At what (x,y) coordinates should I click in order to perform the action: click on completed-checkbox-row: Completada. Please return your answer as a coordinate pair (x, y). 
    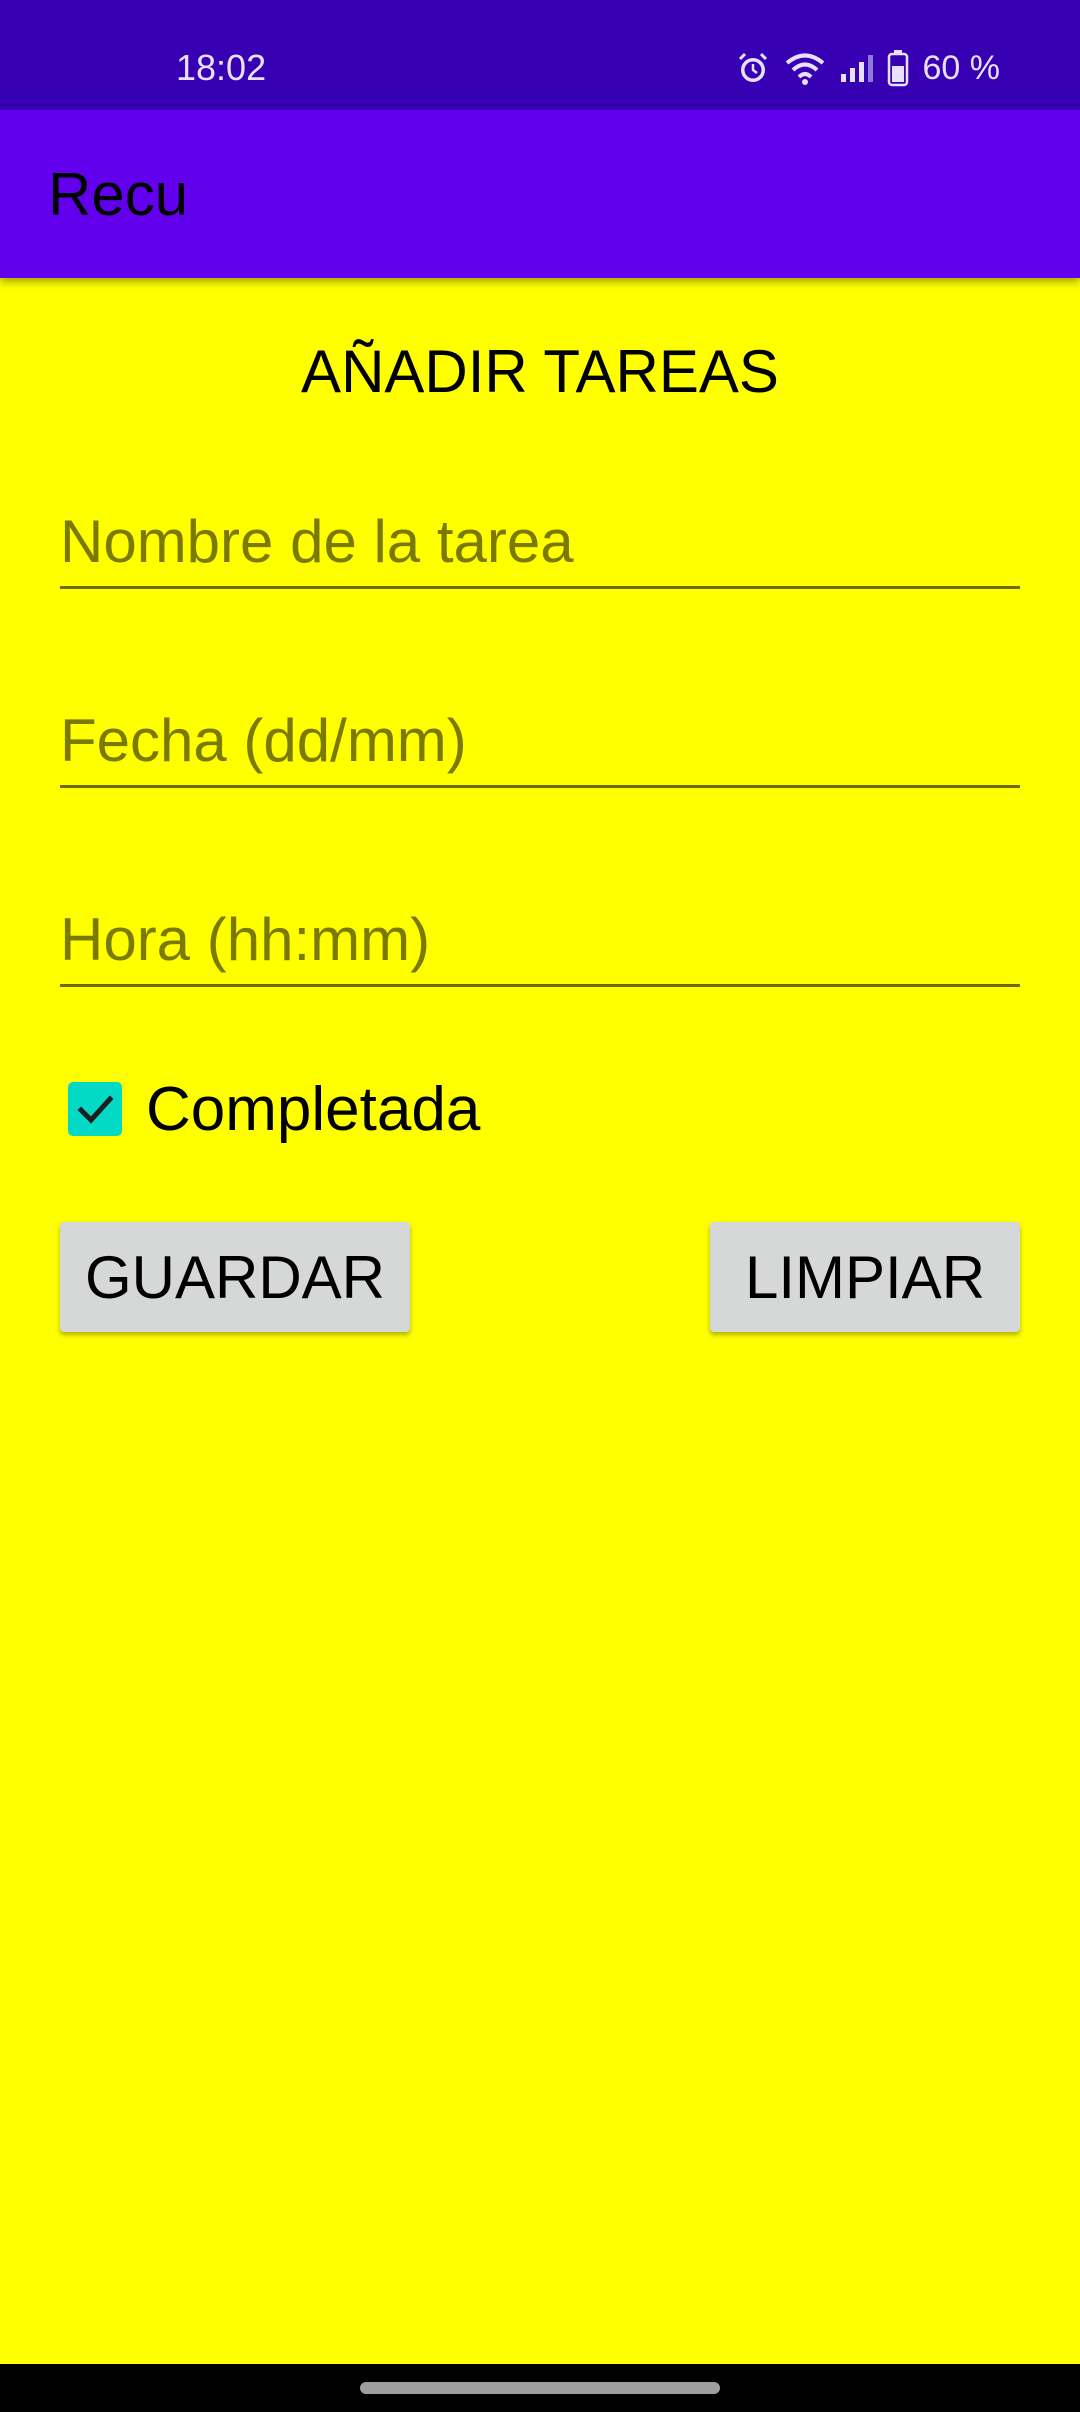
    Looking at the image, I should click on (274, 1109).